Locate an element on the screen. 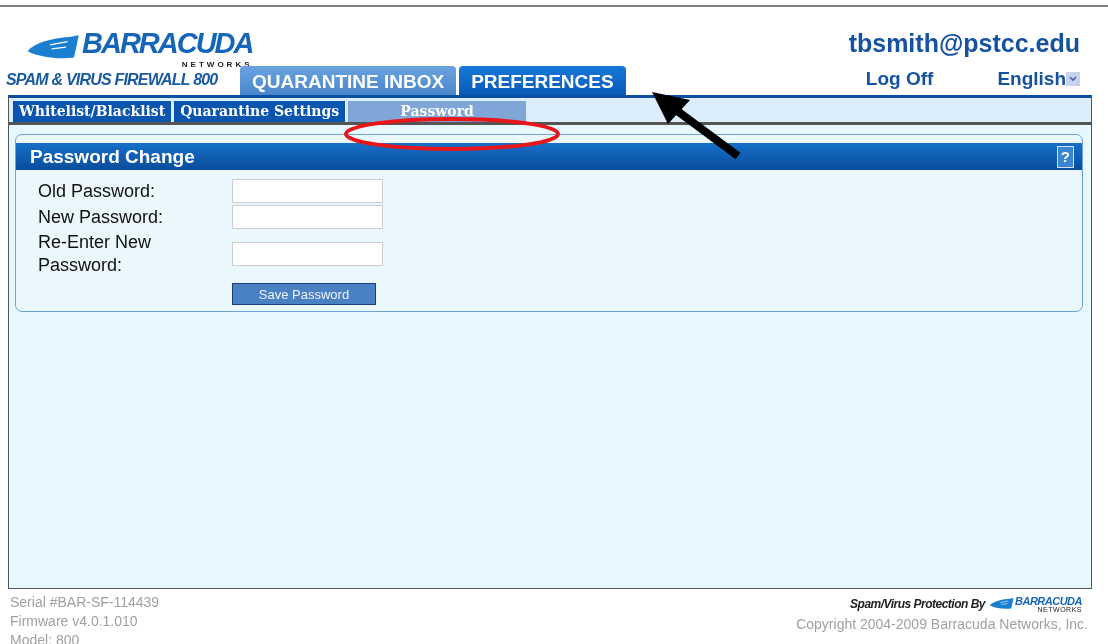 Image resolution: width=1108 pixels, height=644 pixels. sub-tab: Whitelist/Blacklist is located at coordinates (92, 111).